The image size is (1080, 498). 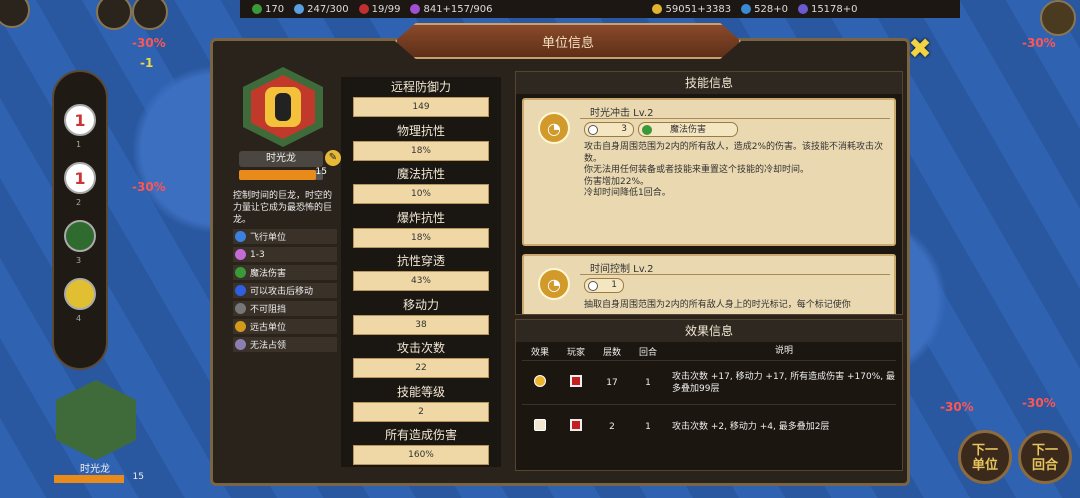 I want to click on effect-stacks: 2, so click(x=612, y=426).